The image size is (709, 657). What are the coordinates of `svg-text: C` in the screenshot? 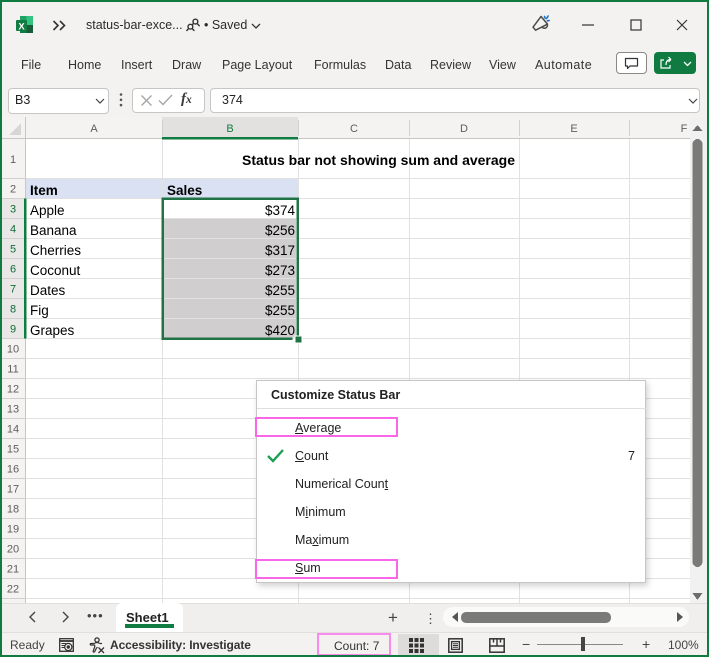 It's located at (354, 129).